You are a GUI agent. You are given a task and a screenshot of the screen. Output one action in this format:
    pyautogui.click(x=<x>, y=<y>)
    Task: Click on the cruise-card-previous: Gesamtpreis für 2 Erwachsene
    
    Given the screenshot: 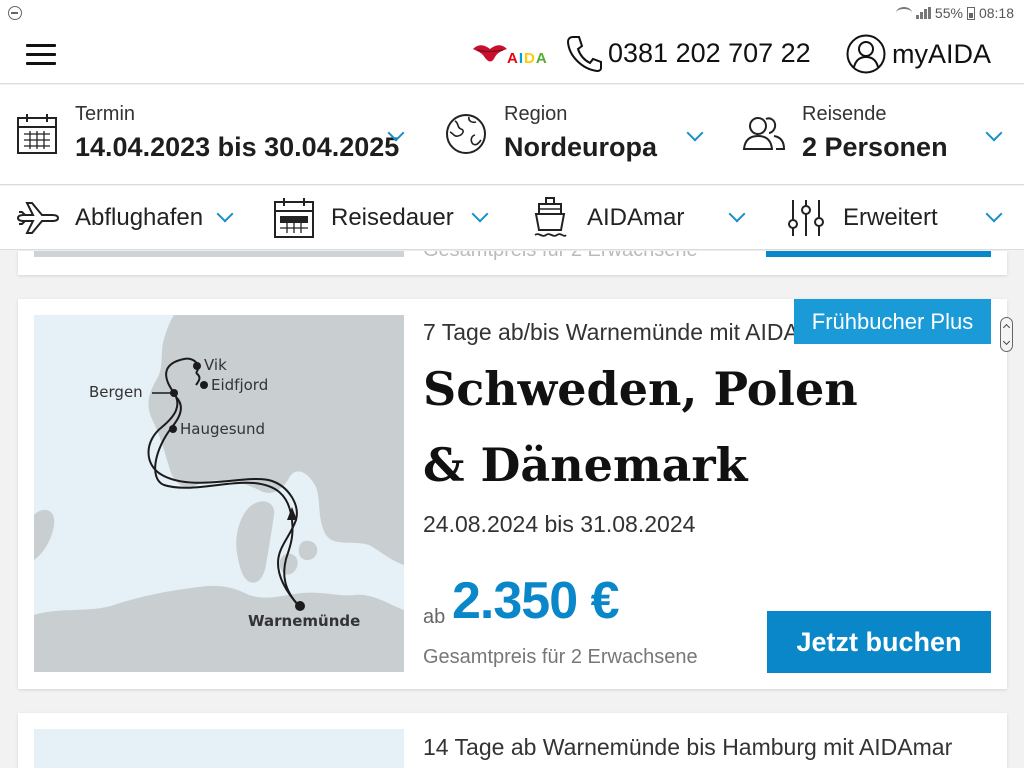 What is the action you would take?
    pyautogui.click(x=512, y=263)
    